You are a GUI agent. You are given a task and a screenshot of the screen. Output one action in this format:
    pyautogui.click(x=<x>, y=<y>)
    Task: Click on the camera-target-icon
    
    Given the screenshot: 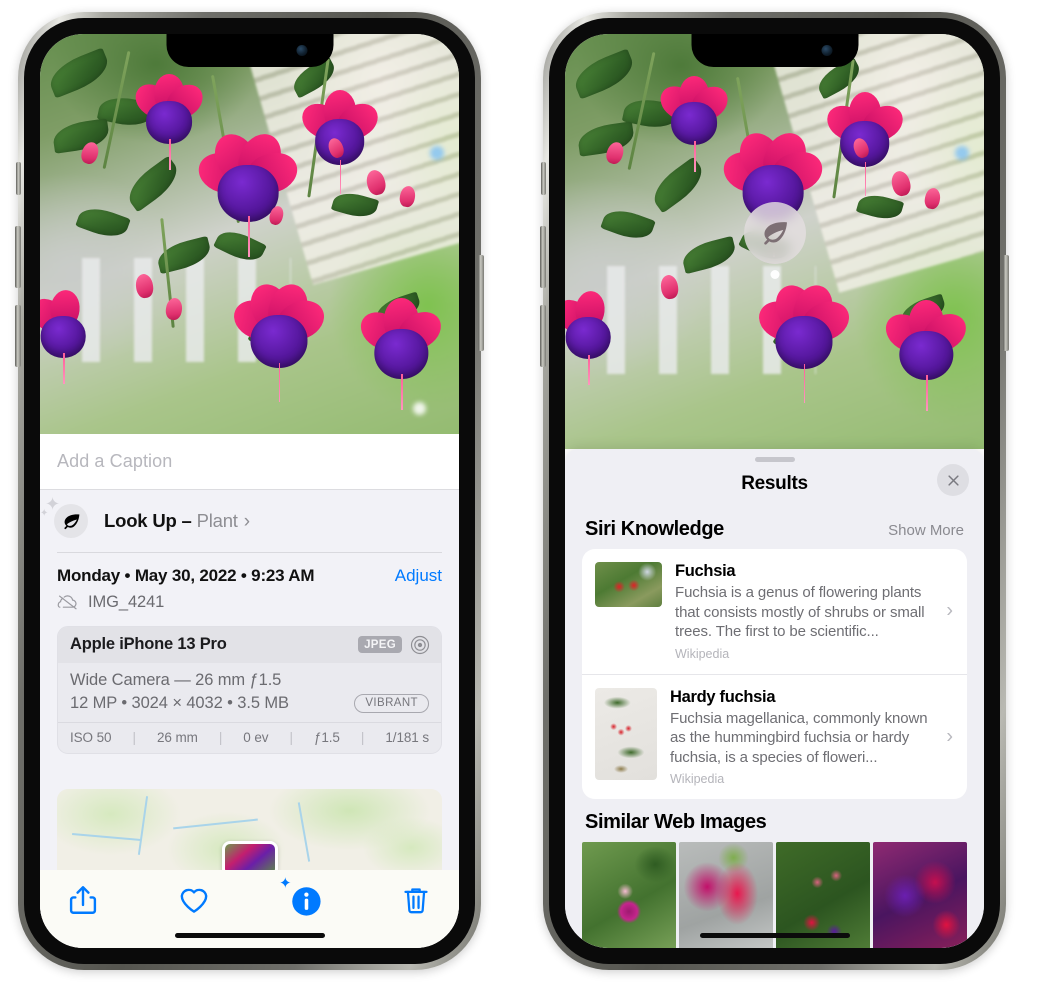 What is the action you would take?
    pyautogui.click(x=420, y=644)
    